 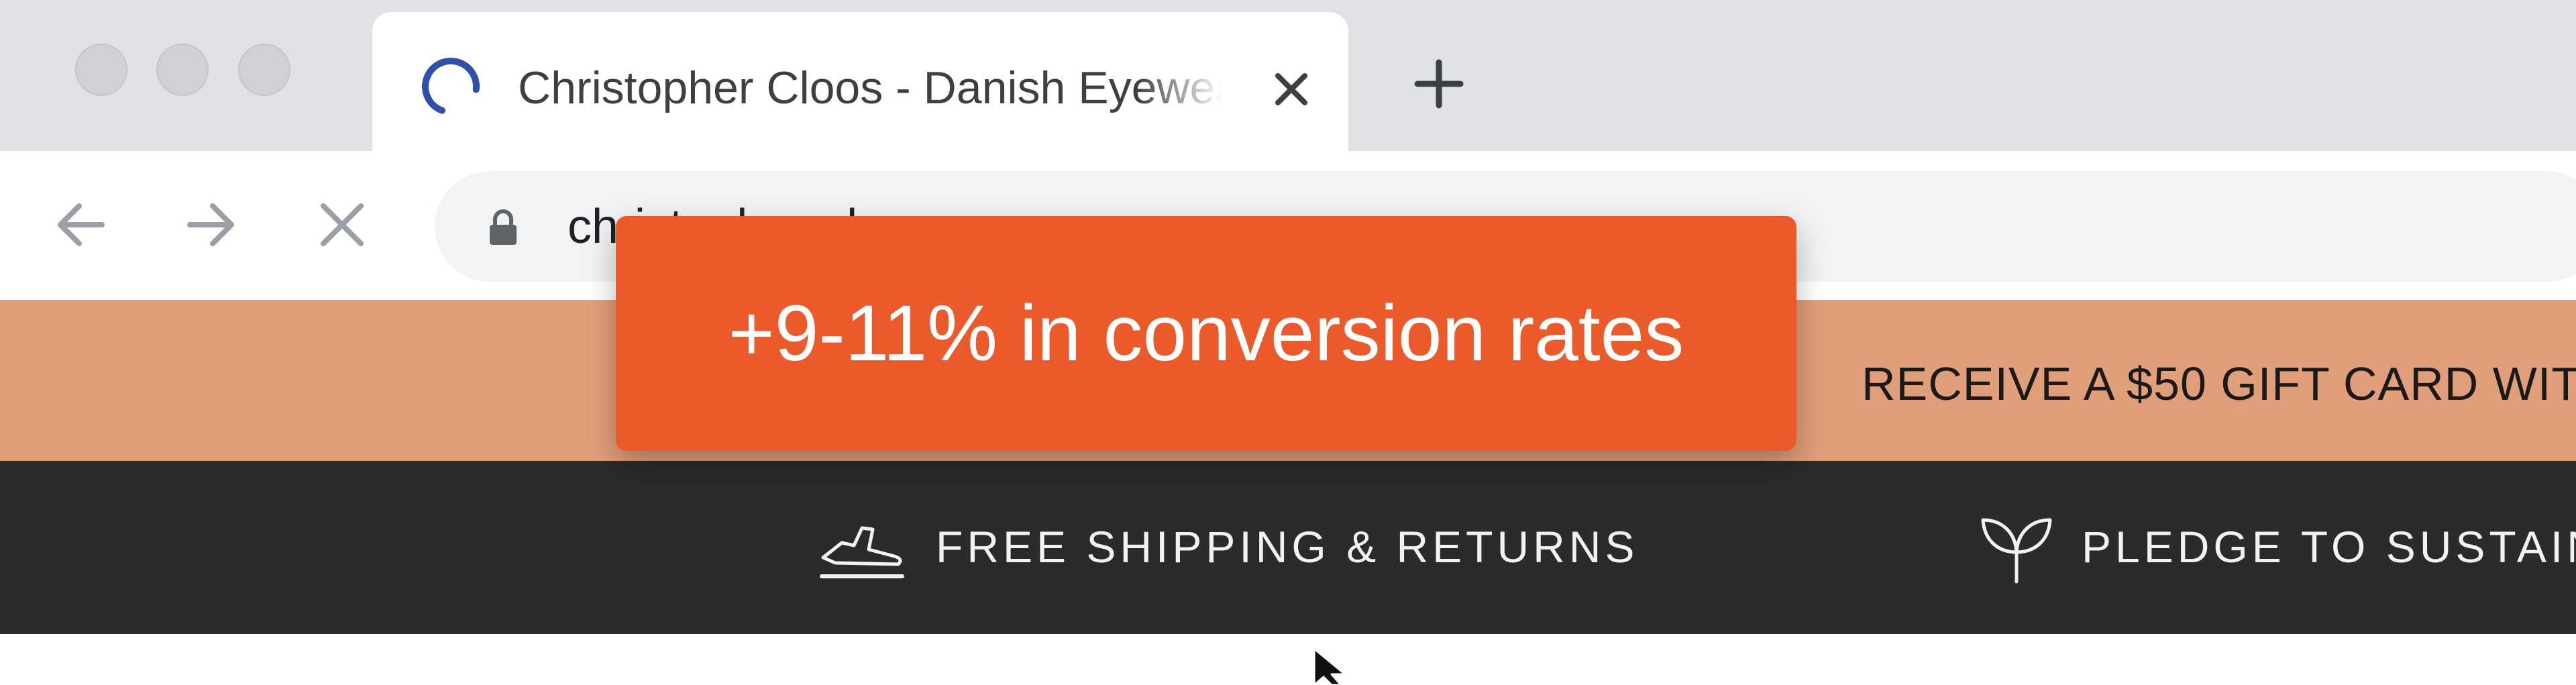 What do you see at coordinates (1329, 666) in the screenshot?
I see `mouse-cursor-icon` at bounding box center [1329, 666].